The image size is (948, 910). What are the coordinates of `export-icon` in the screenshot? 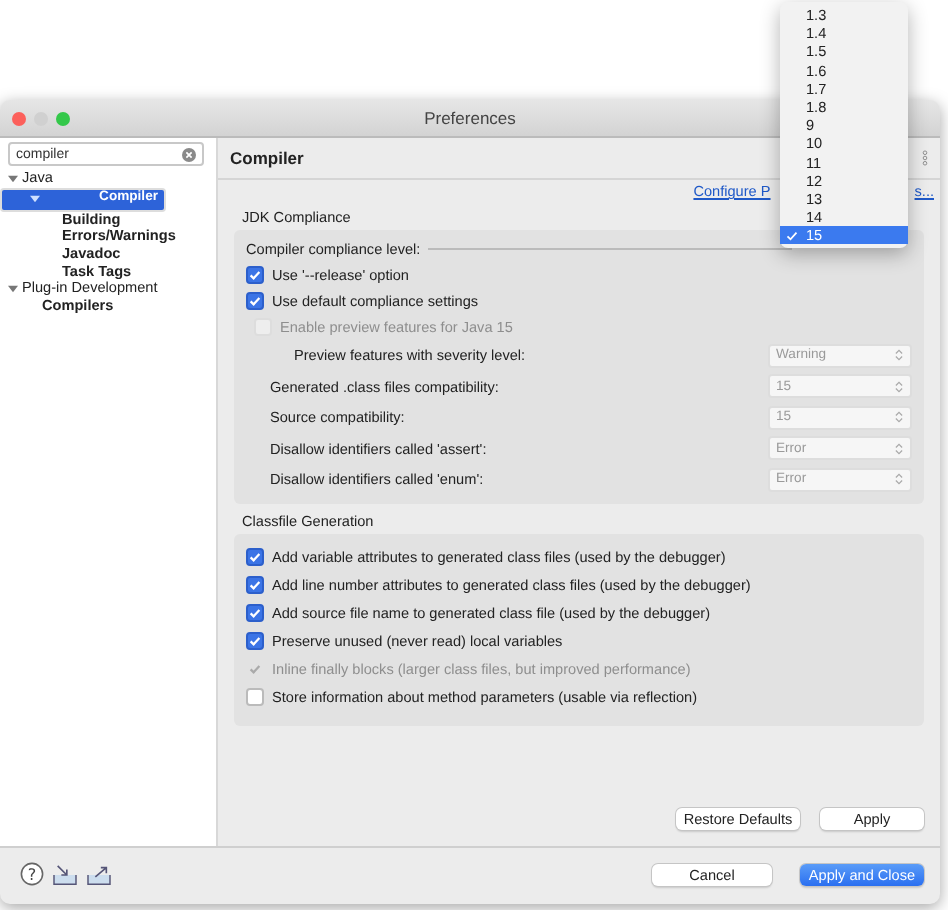 It's located at (99, 874).